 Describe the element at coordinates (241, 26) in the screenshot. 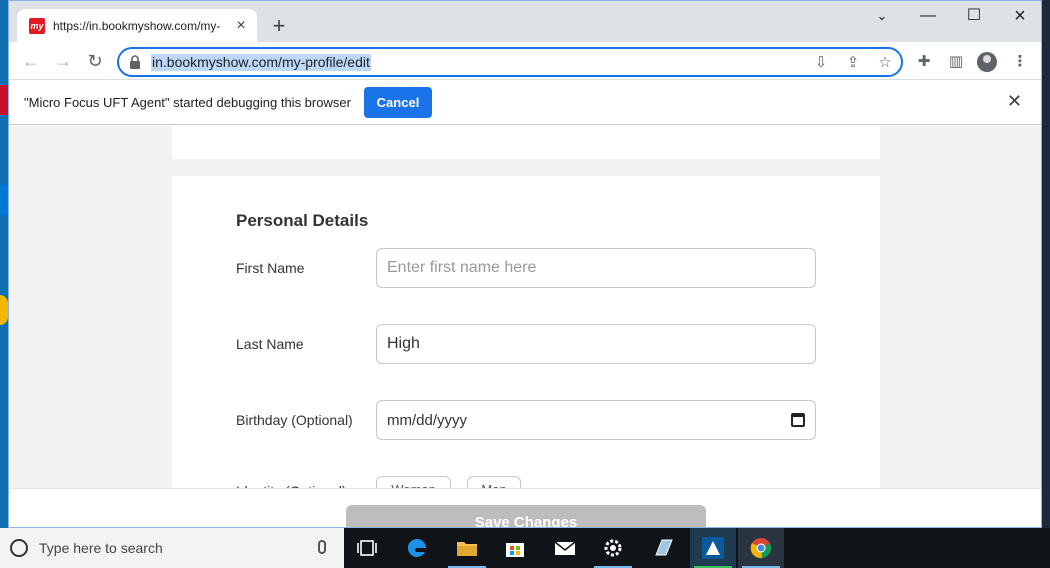

I see `tab-close-icon: ×` at that location.